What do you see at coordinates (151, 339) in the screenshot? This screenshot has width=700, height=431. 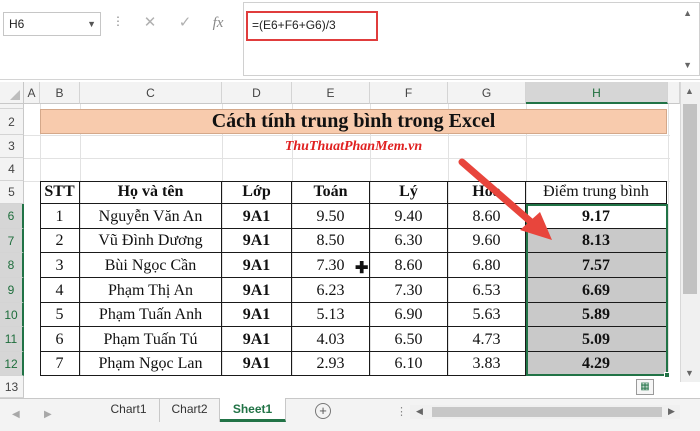 I see `cell-name: Phạm Tuấn Tú` at bounding box center [151, 339].